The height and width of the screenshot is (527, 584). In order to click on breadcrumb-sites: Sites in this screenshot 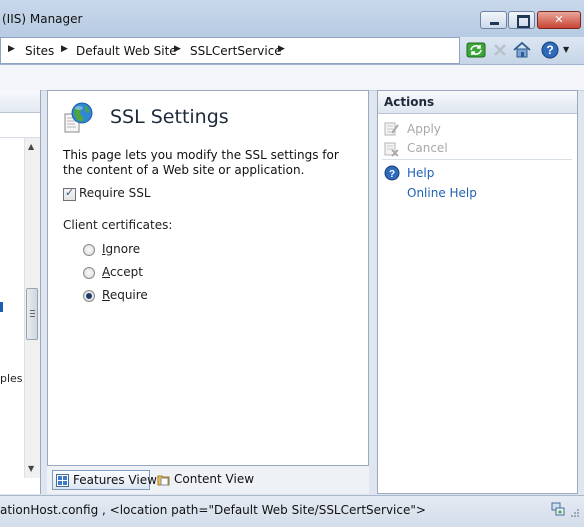, I will do `click(39, 51)`.